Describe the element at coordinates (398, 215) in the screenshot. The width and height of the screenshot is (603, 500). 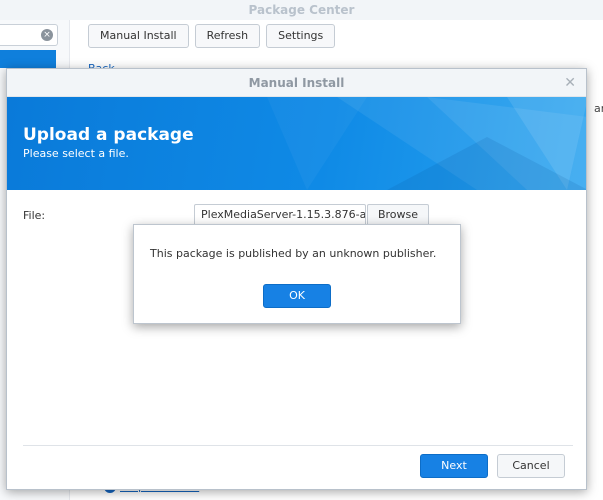
I see `browse-button: Browse` at that location.